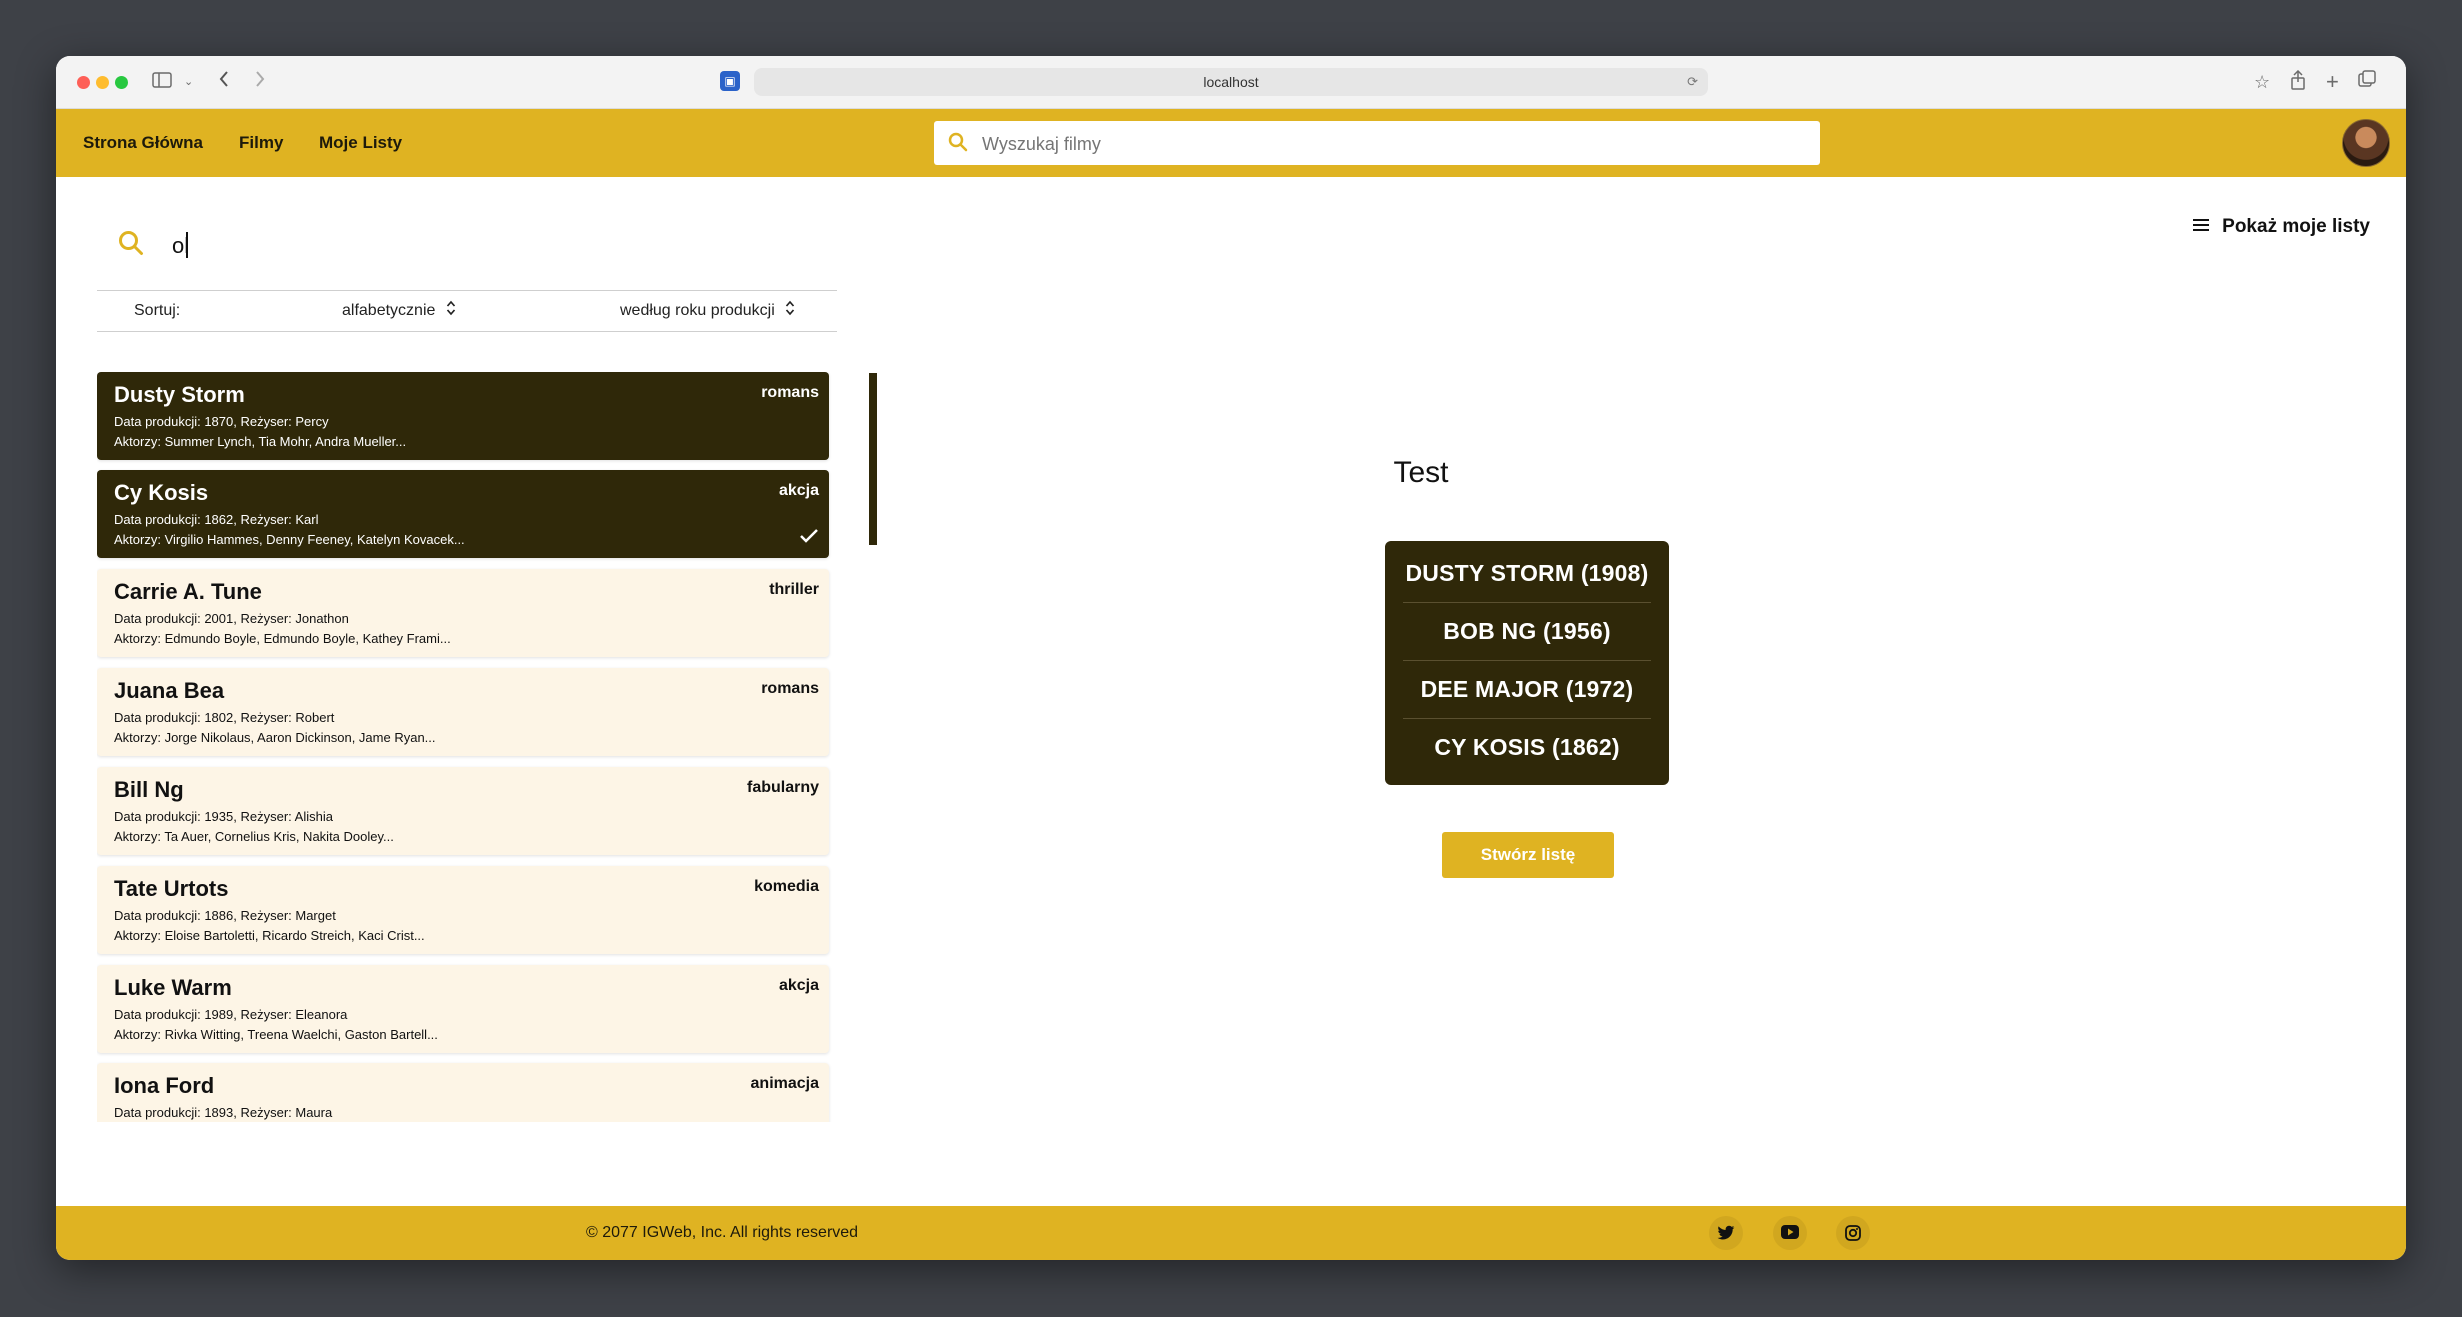 This screenshot has height=1317, width=2462. Describe the element at coordinates (225, 915) in the screenshot. I see `movie-production-info: Data produkcji: 1886, Reżyser: Marget` at that location.